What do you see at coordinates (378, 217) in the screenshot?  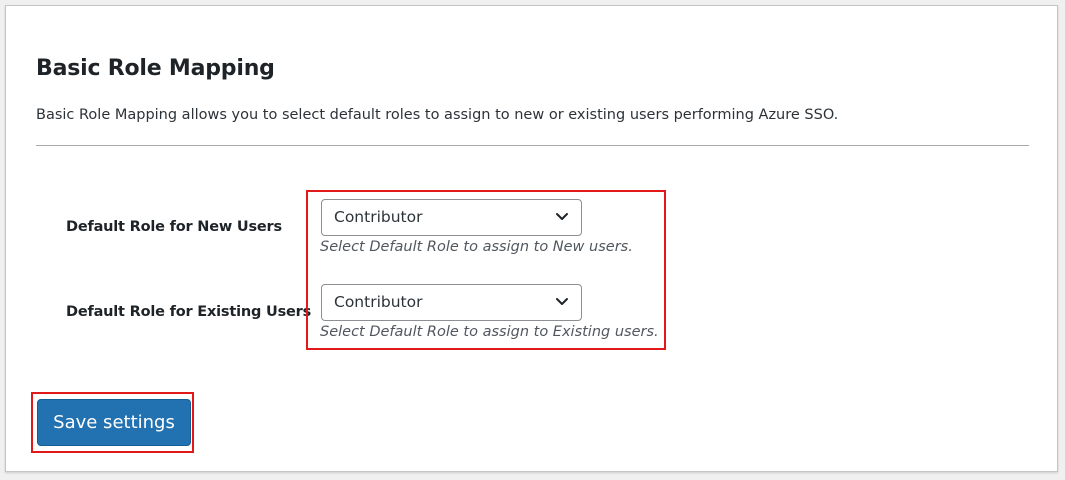 I see `new-users-role-value: Contributor` at bounding box center [378, 217].